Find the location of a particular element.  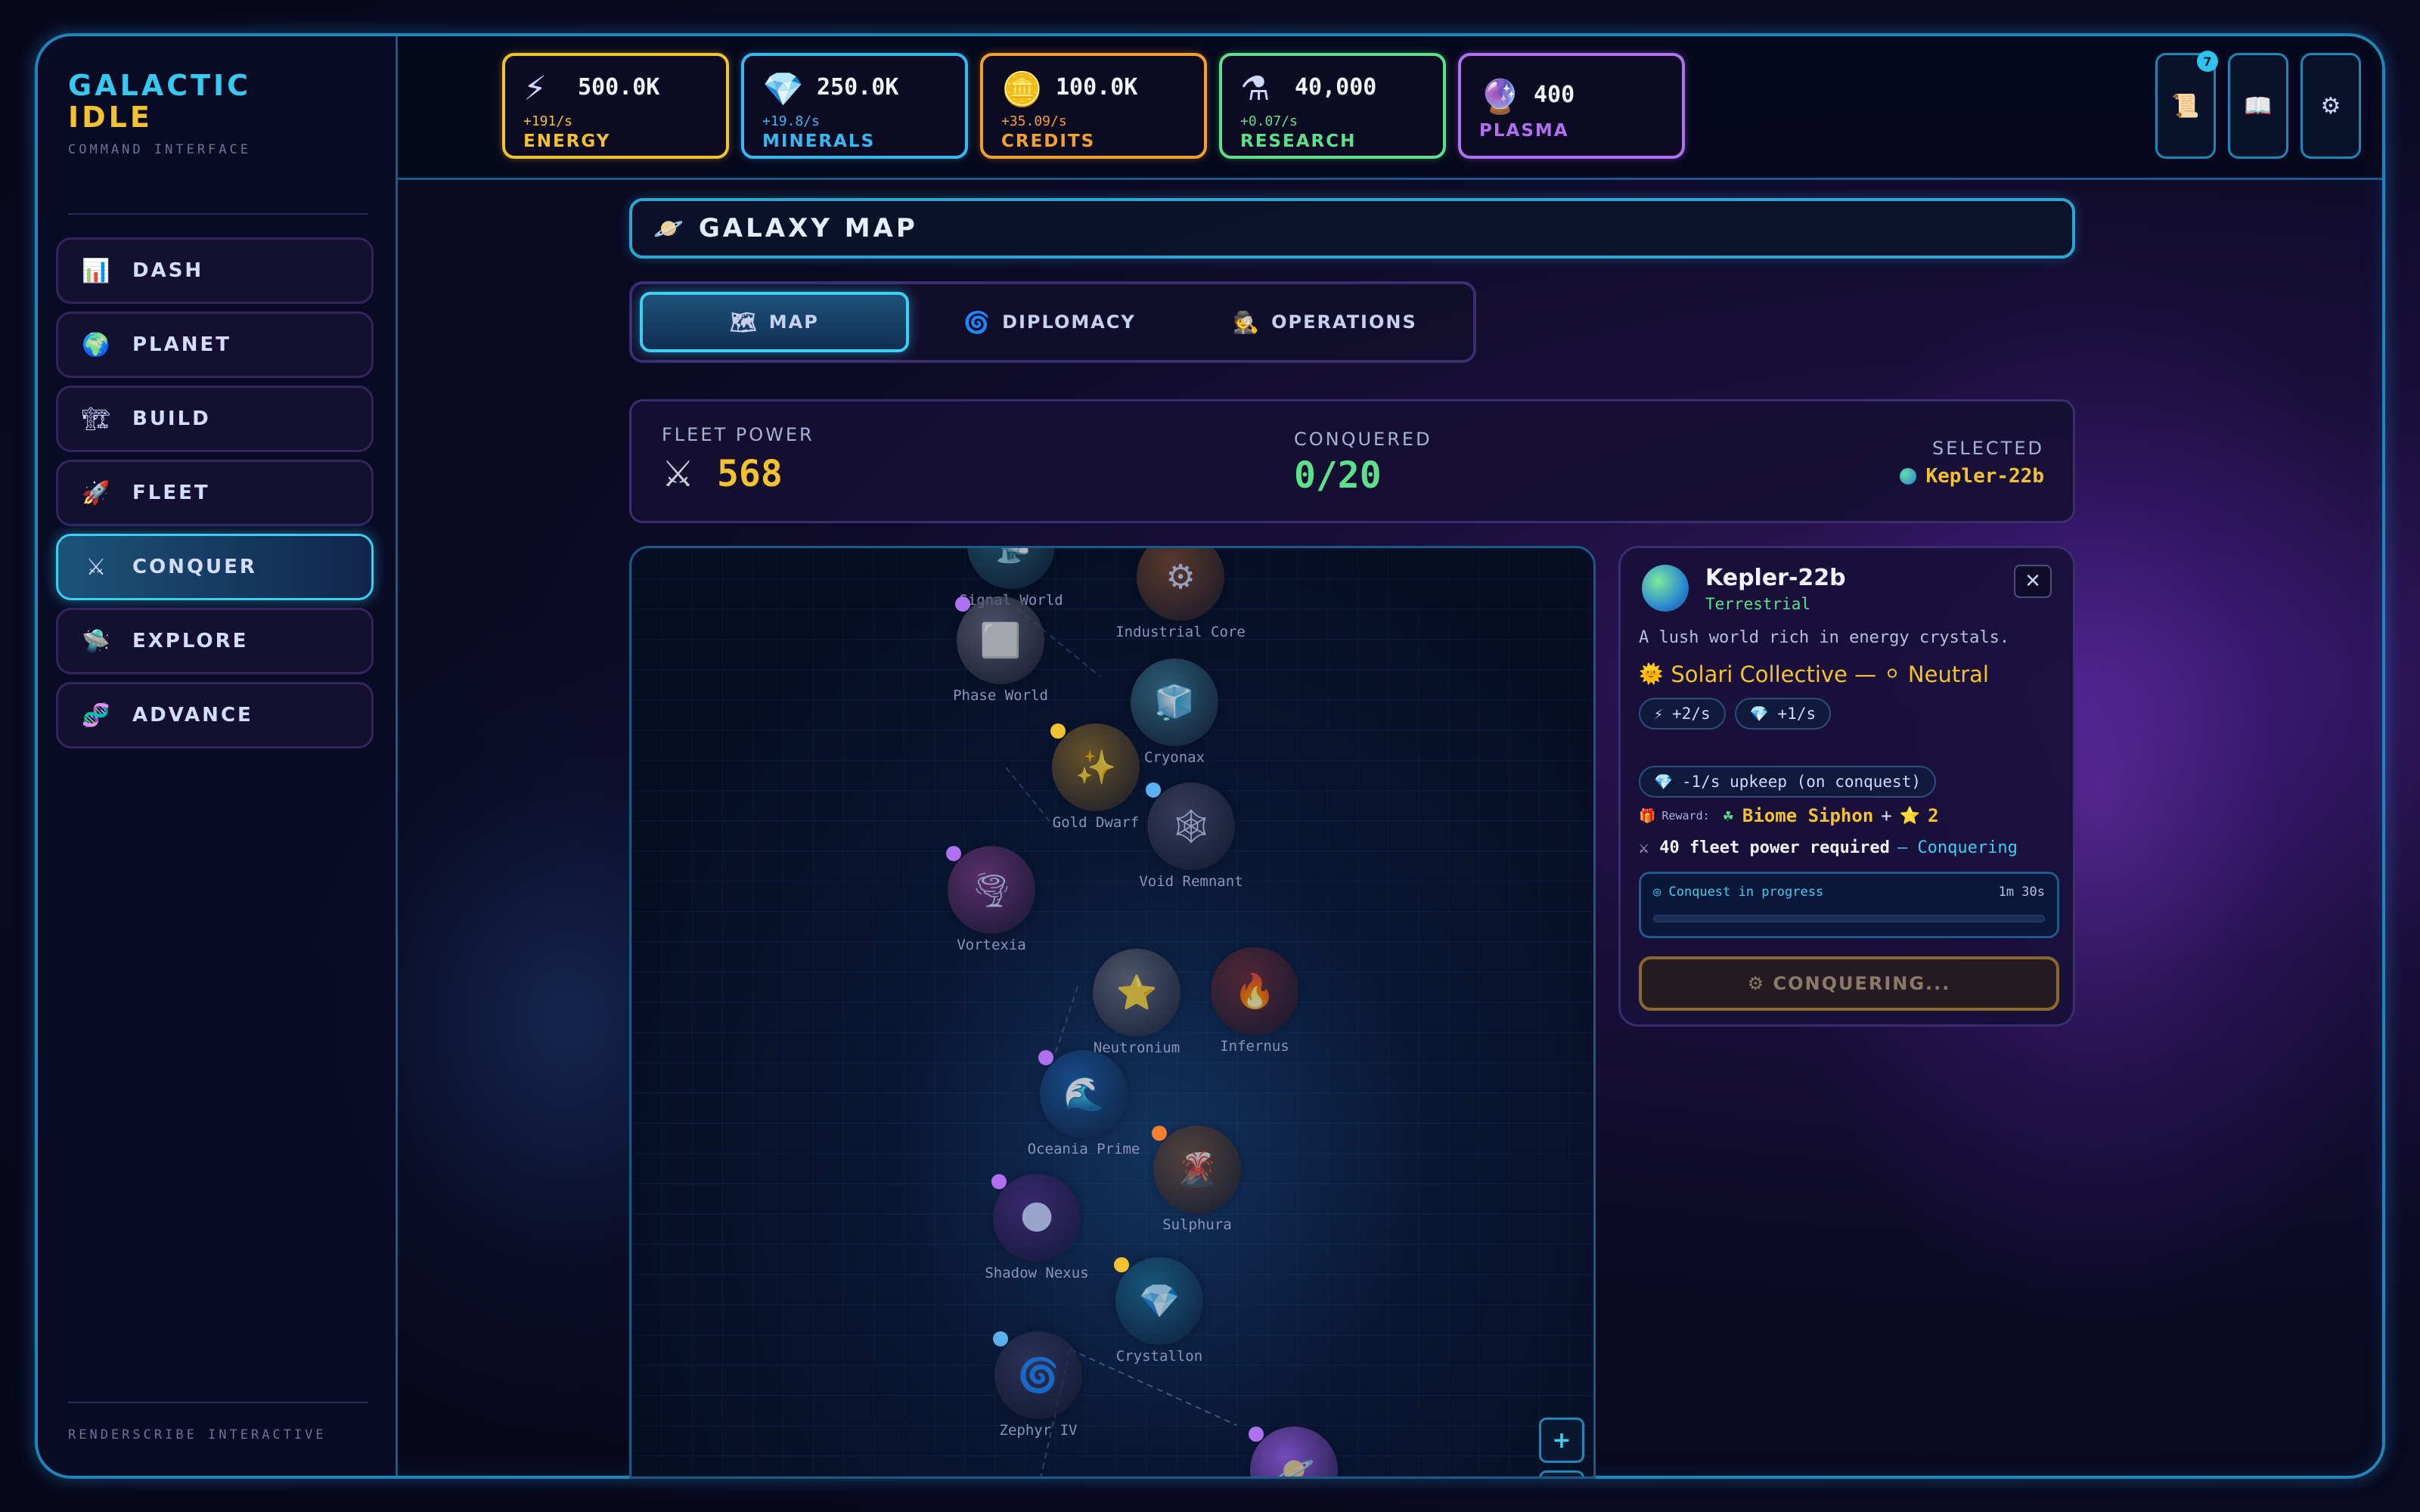

map-planet: ✨ Gold Dwarf is located at coordinates (1095, 777).